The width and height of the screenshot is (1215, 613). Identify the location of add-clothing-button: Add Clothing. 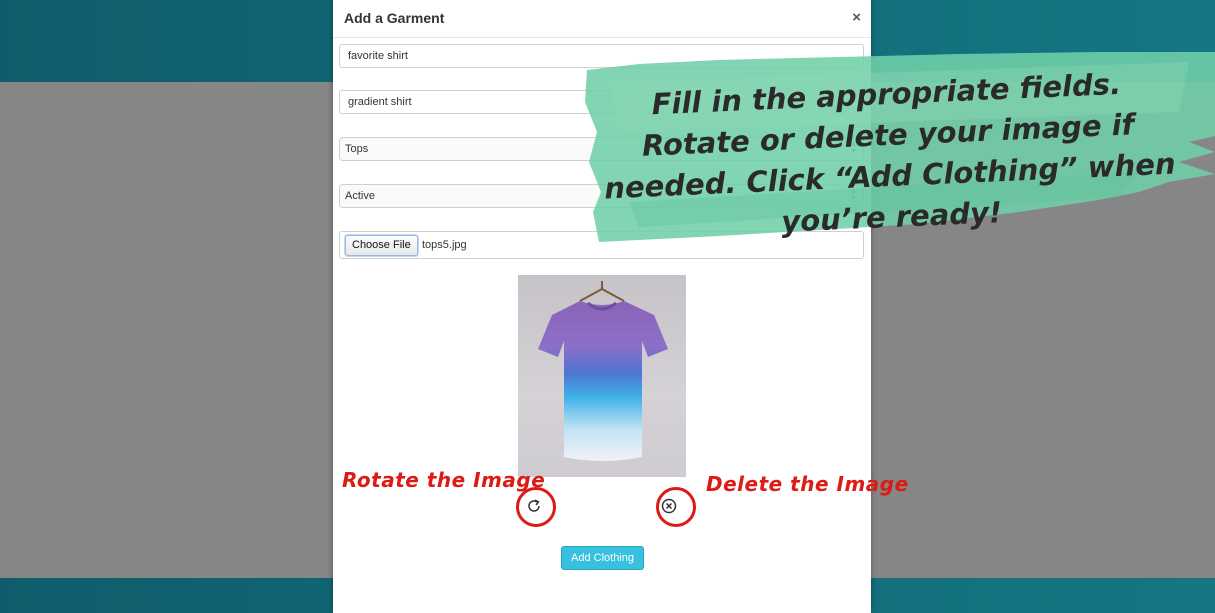
(602, 558).